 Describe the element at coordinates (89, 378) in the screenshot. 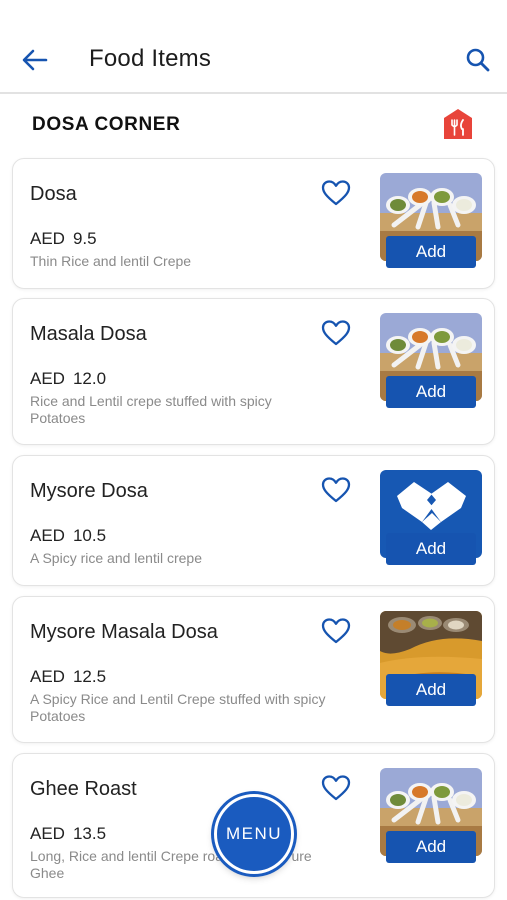

I see `price-value: 12.0` at that location.